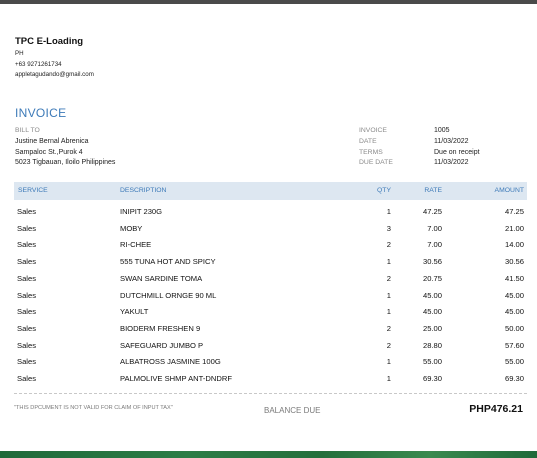 The image size is (537, 458). What do you see at coordinates (41, 113) in the screenshot?
I see `invoice-title: INVOICE` at bounding box center [41, 113].